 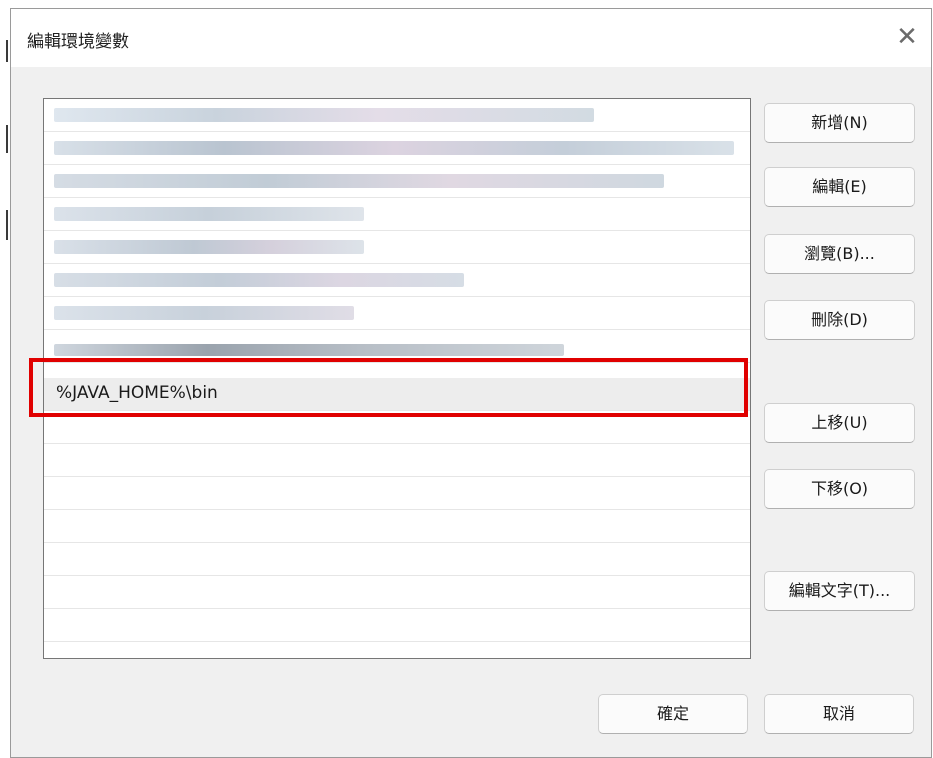 What do you see at coordinates (5, 379) in the screenshot?
I see `background-window-edge` at bounding box center [5, 379].